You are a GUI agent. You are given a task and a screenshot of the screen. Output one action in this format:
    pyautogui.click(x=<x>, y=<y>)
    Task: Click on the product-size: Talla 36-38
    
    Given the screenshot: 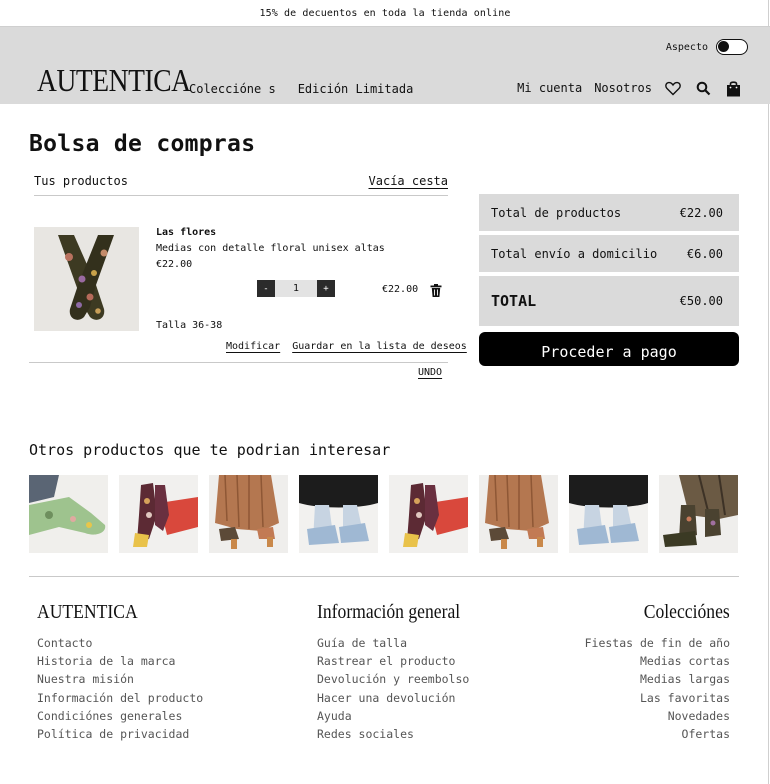 What is the action you would take?
    pyautogui.click(x=189, y=325)
    